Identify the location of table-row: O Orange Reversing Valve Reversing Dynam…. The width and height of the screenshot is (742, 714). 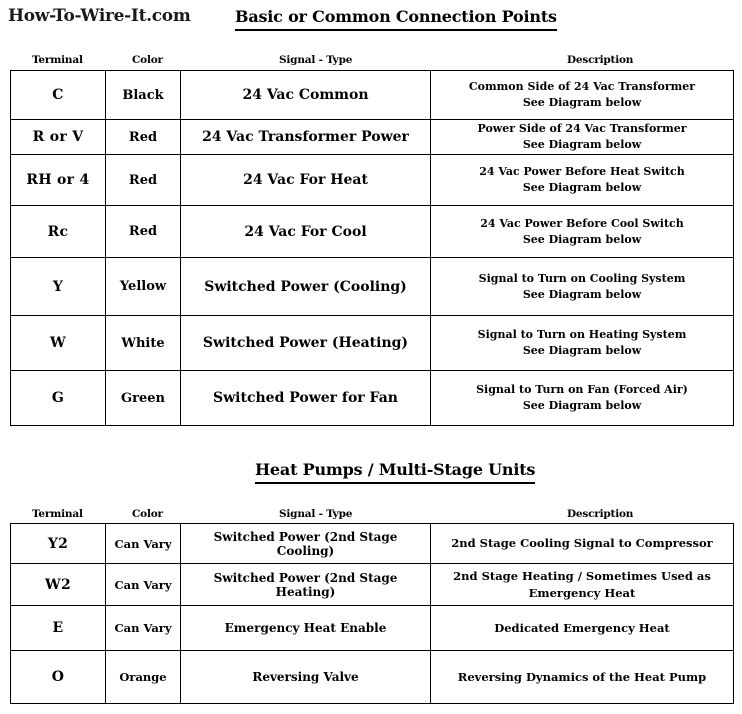
(372, 677).